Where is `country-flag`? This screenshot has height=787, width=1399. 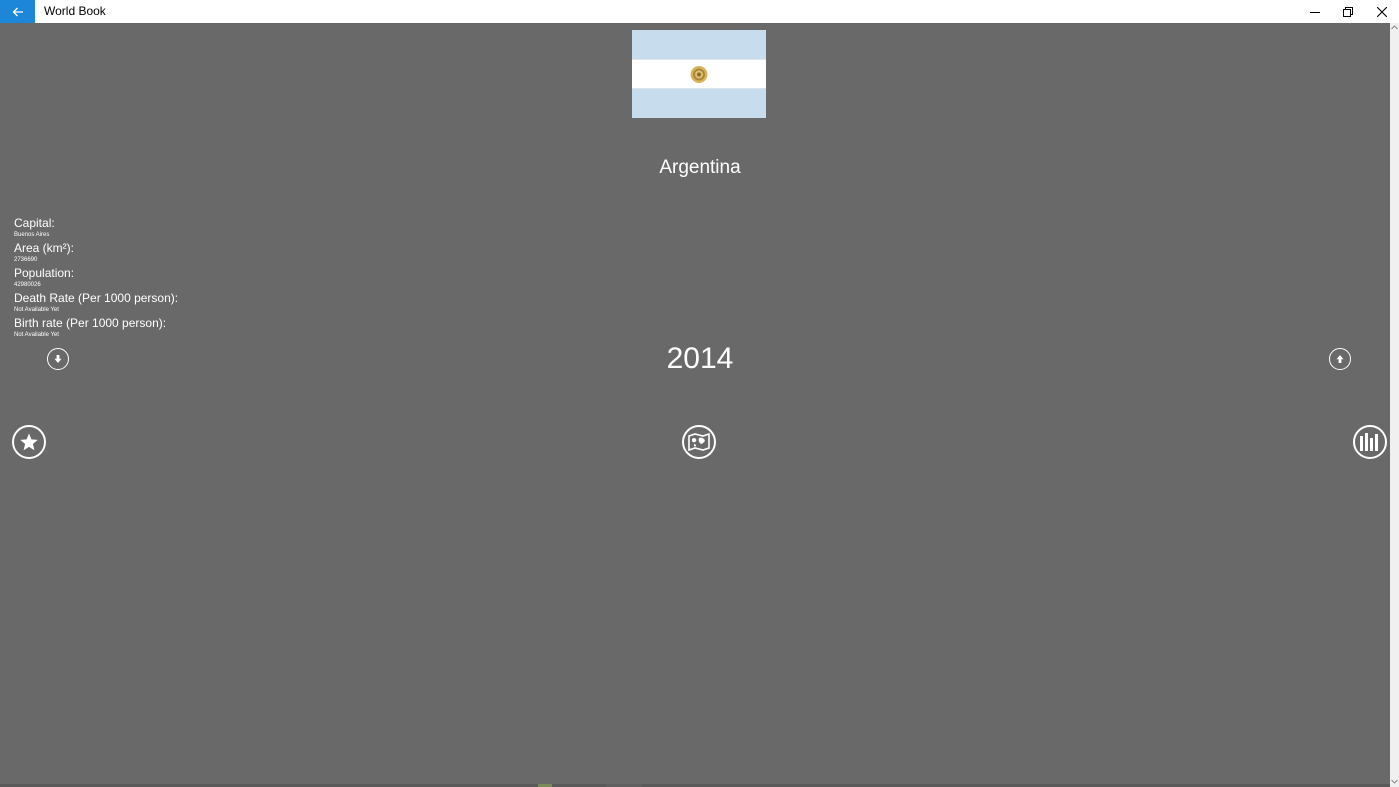 country-flag is located at coordinates (699, 74).